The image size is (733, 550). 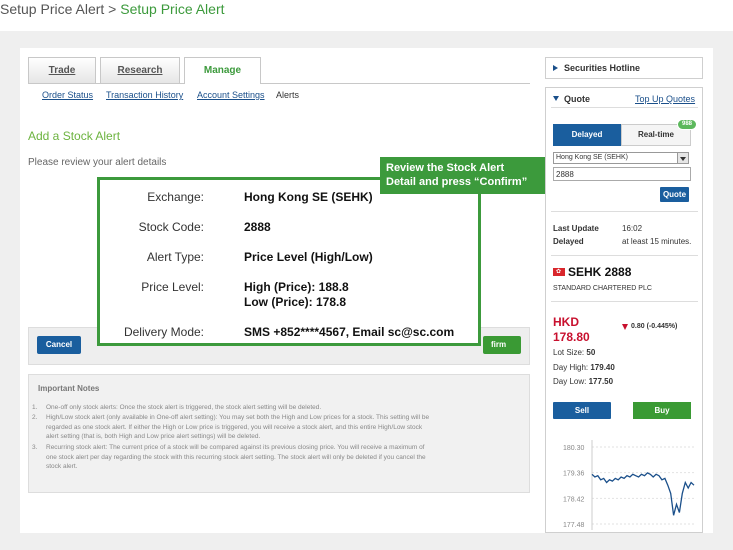 What do you see at coordinates (568, 241) in the screenshot?
I see `delayed-label: Delayed` at bounding box center [568, 241].